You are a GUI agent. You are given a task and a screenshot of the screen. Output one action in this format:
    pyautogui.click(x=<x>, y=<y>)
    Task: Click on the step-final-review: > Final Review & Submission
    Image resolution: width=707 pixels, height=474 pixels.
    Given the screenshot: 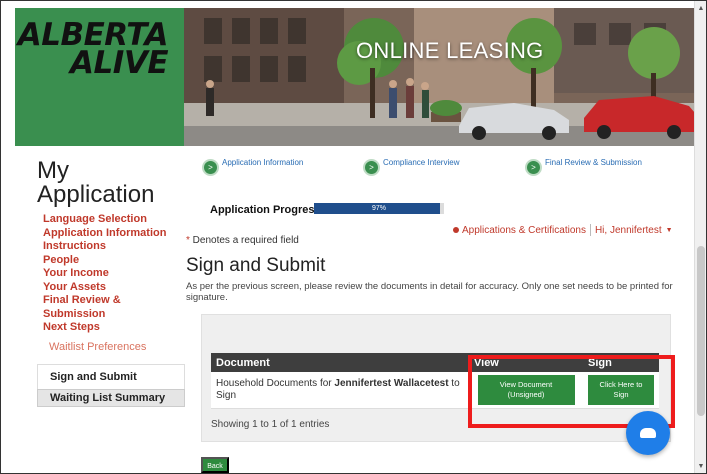 What is the action you would take?
    pyautogui.click(x=583, y=167)
    